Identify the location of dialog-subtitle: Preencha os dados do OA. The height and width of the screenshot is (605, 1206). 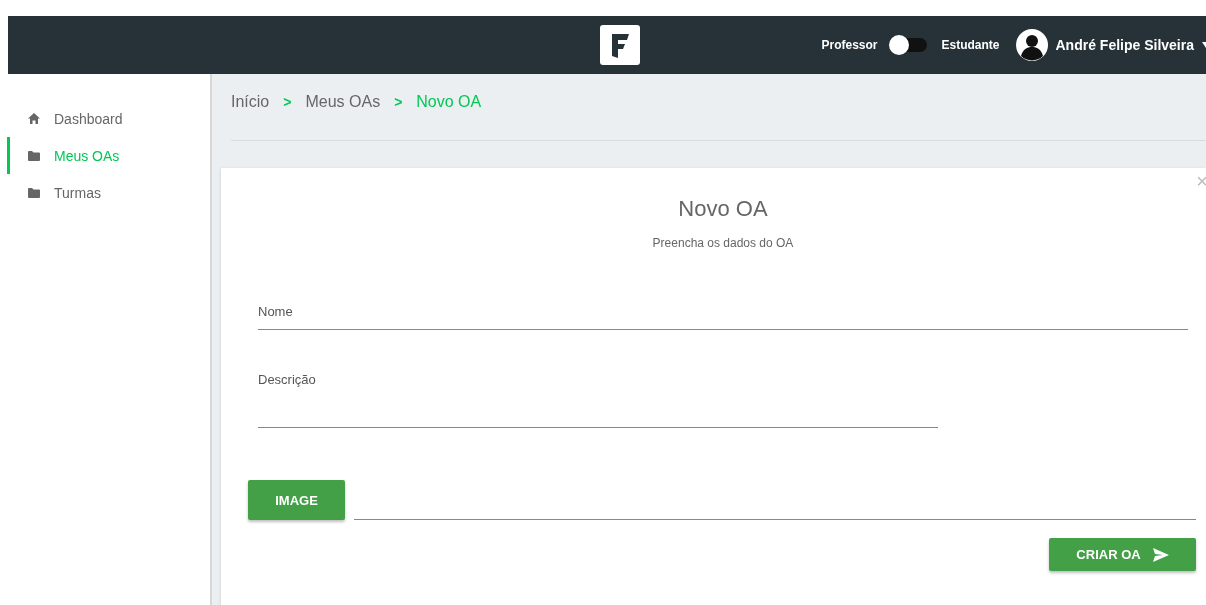
(723, 243).